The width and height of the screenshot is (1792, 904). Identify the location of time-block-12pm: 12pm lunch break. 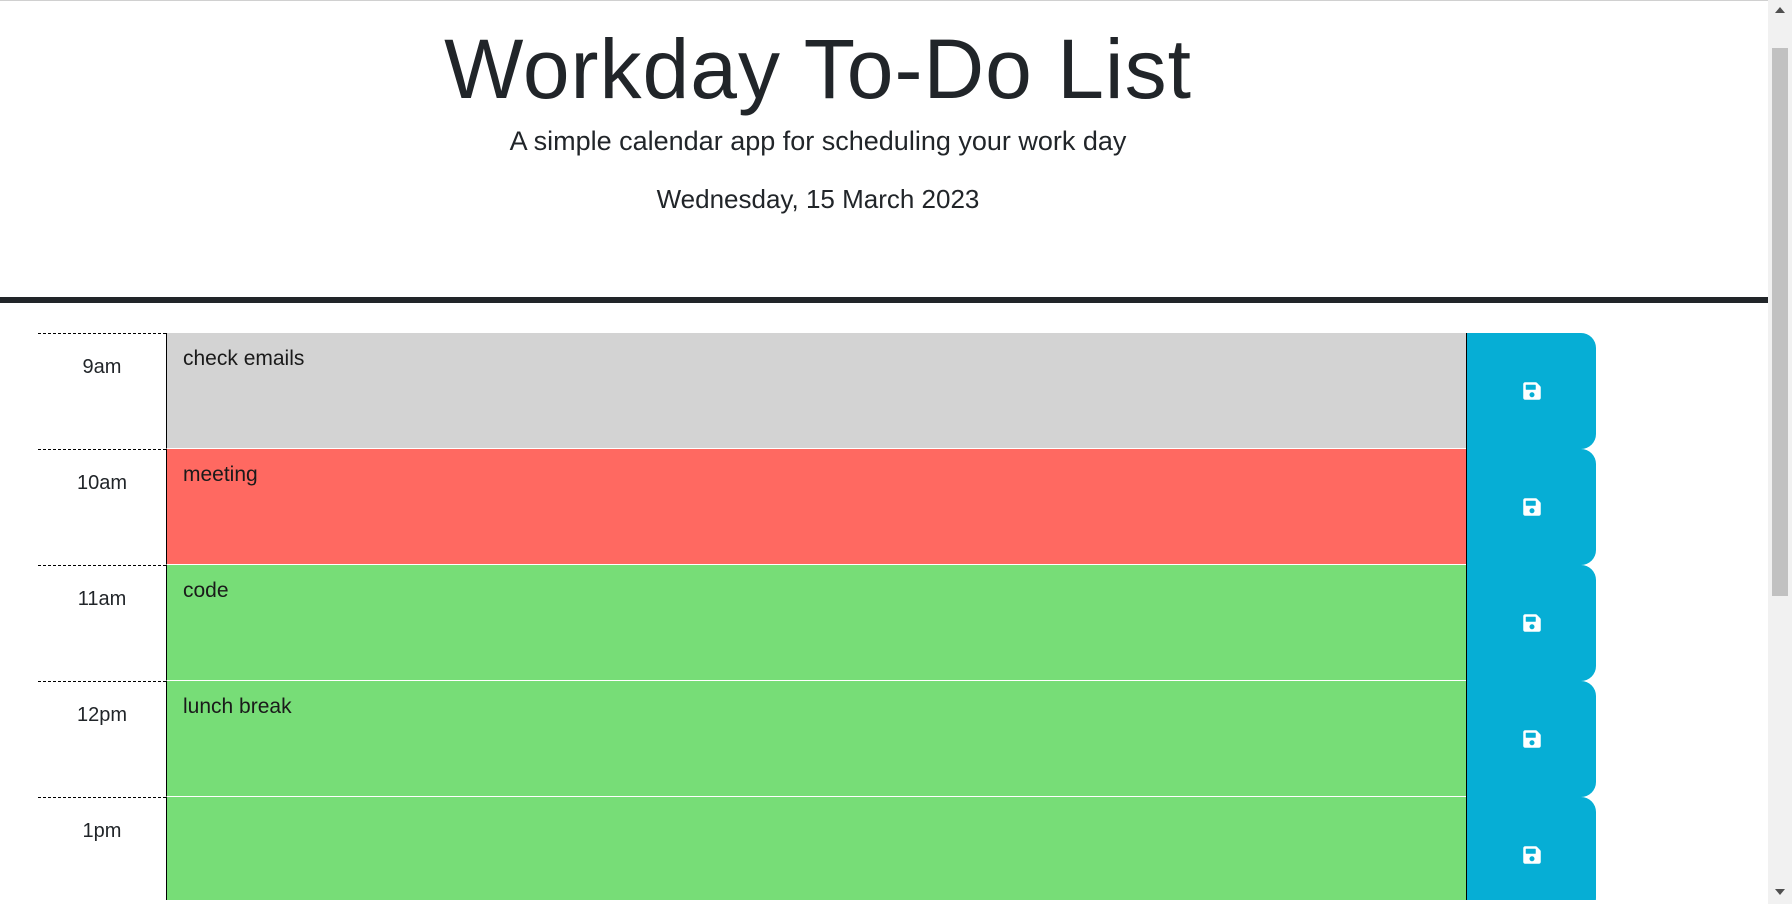
(818, 739).